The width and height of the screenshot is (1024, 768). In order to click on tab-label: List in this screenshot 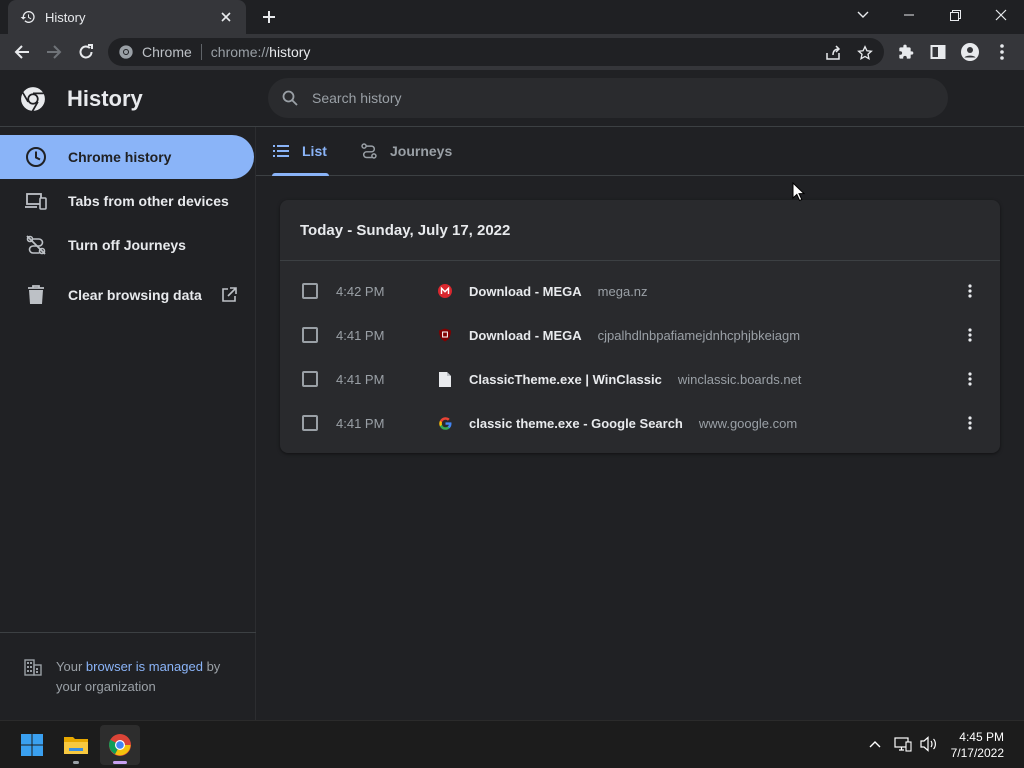, I will do `click(314, 151)`.